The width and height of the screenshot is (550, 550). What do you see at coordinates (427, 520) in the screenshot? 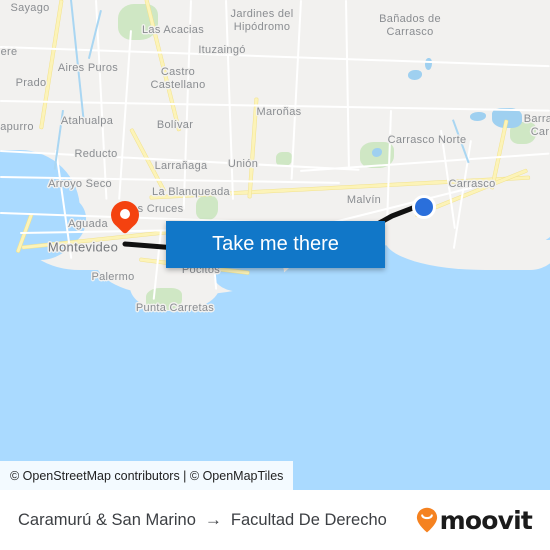
I see `moovit-pin-icon` at bounding box center [427, 520].